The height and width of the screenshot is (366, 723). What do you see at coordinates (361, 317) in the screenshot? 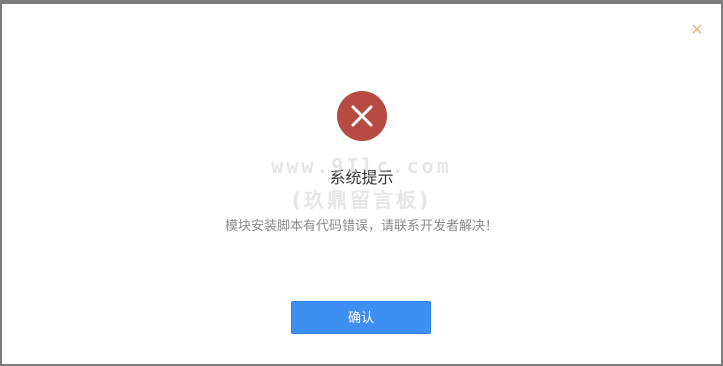
I see `confirm-button: 确认` at bounding box center [361, 317].